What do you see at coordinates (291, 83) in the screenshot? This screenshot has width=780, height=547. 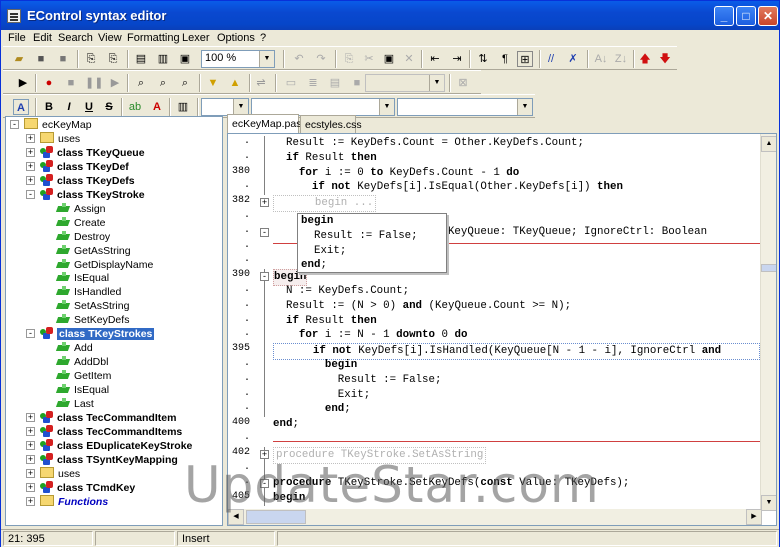 I see `template-icon: ▭` at bounding box center [291, 83].